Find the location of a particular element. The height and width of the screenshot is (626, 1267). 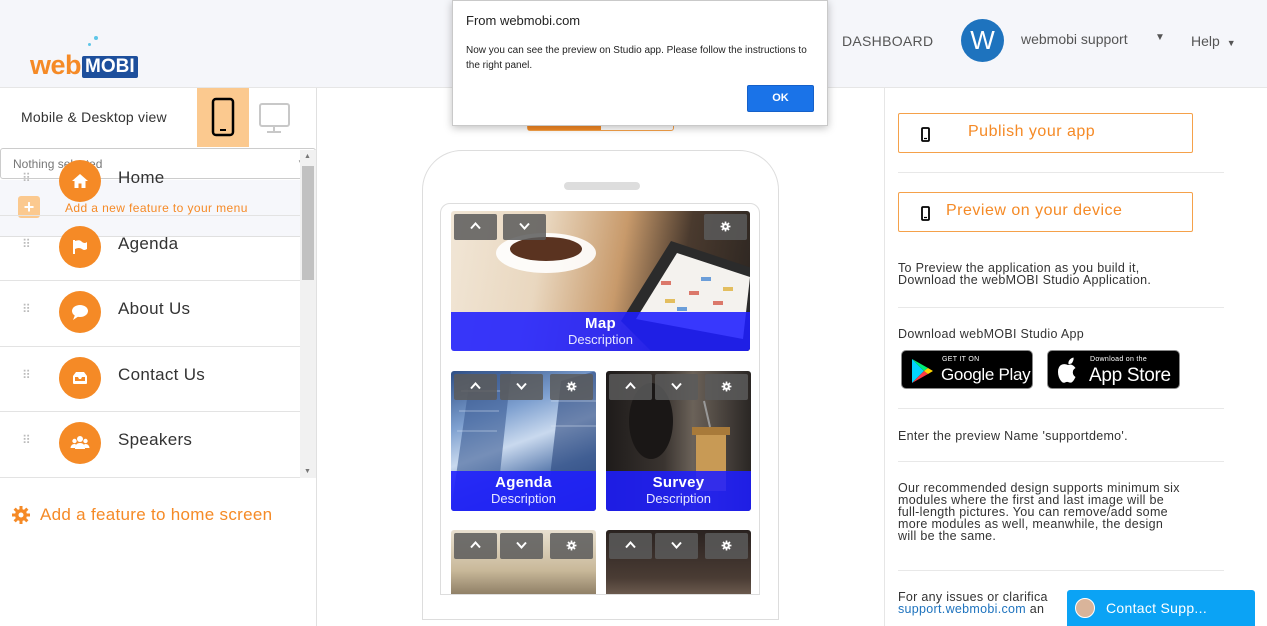

mobile-view-button is located at coordinates (223, 117).